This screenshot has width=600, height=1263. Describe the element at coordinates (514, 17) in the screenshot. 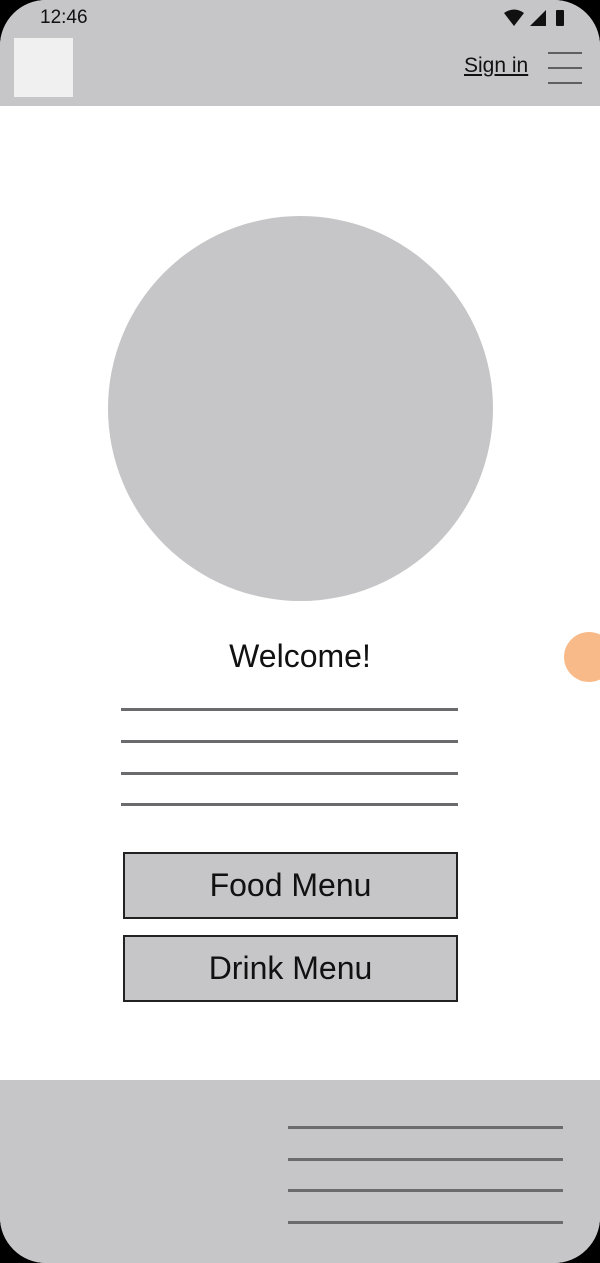

I see `wifi-icon` at that location.